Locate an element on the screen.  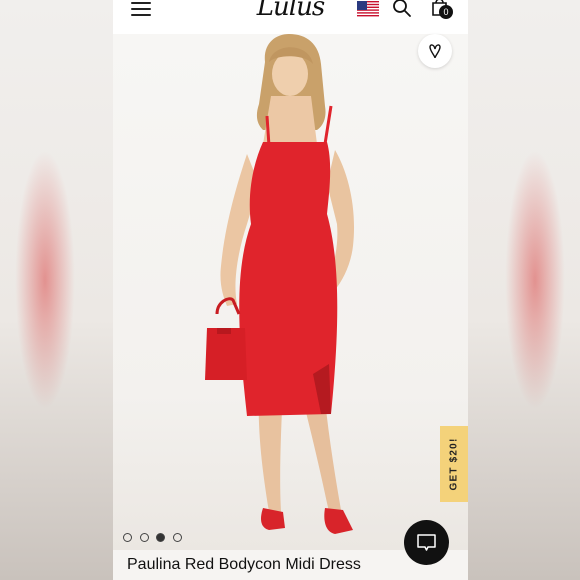
background-blur-red-left is located at coordinates (45, 280).